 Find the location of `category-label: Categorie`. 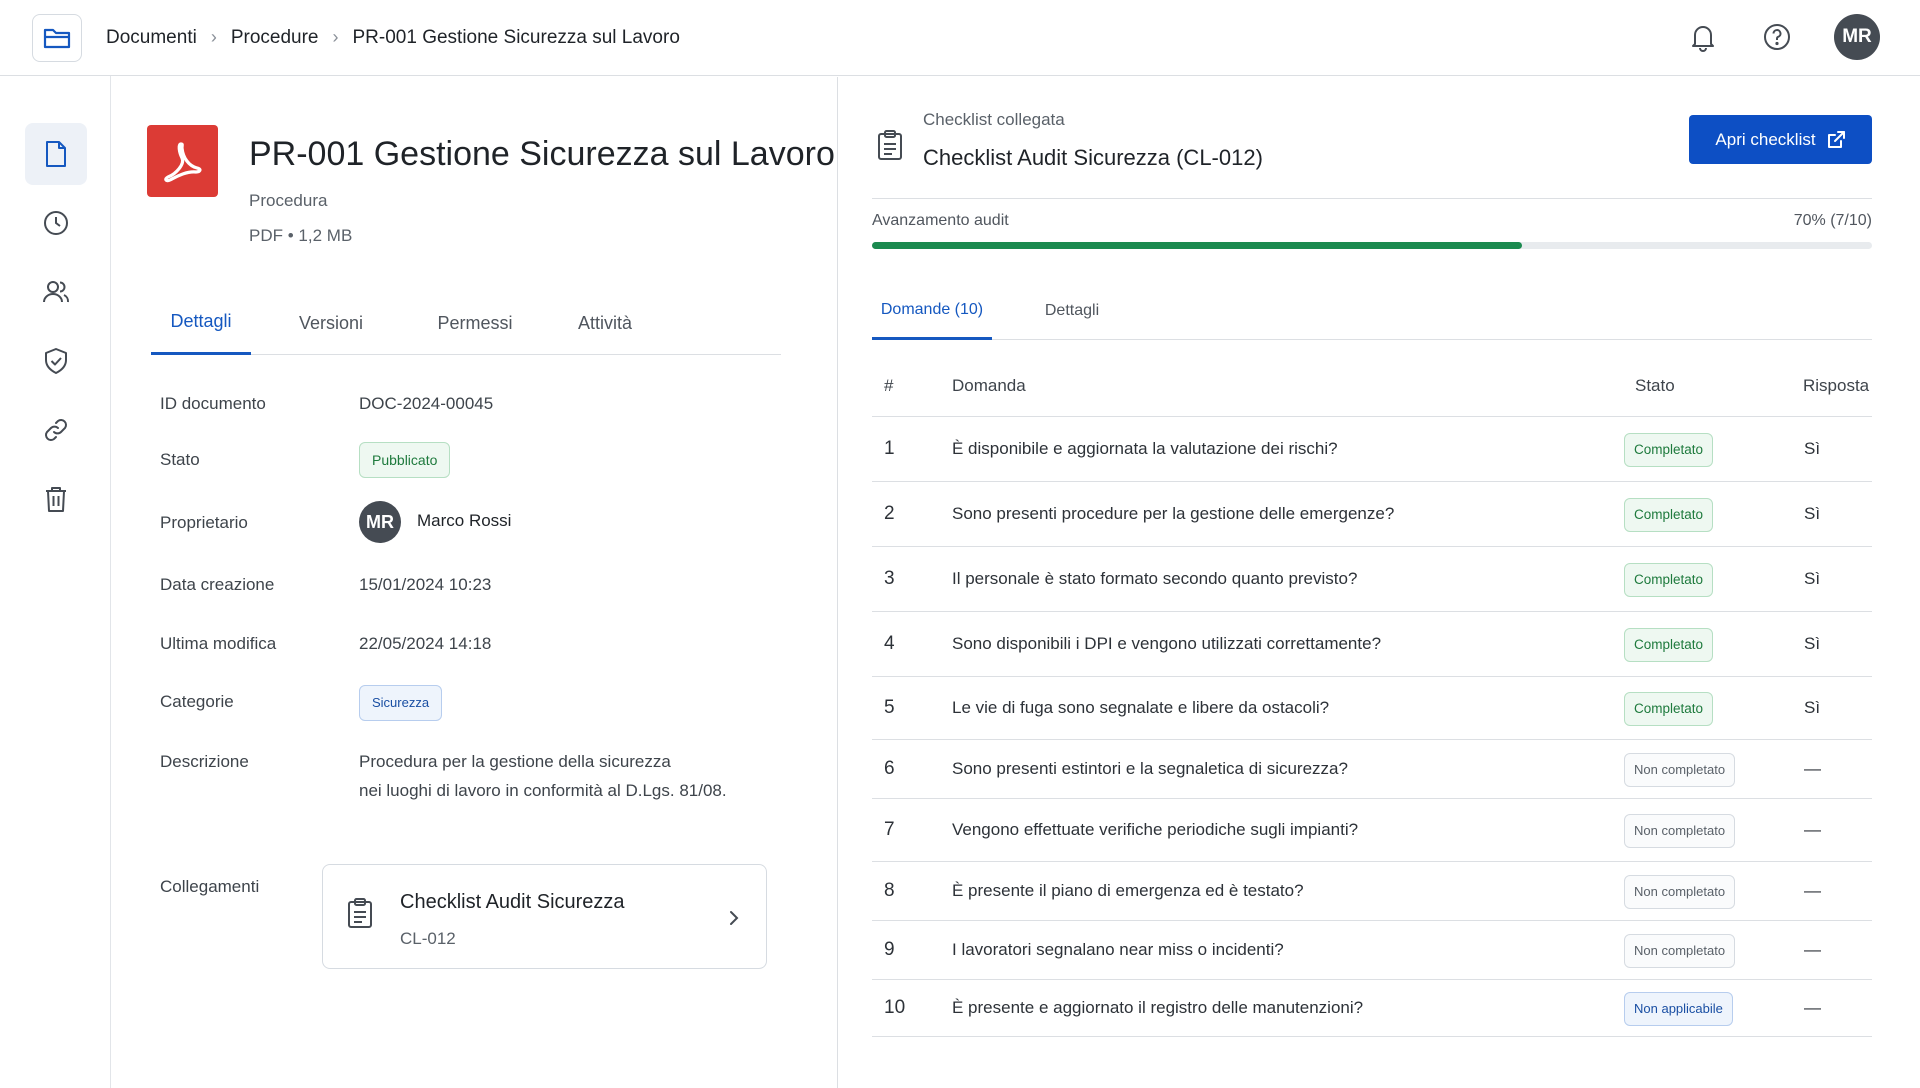

category-label: Categorie is located at coordinates (197, 701).